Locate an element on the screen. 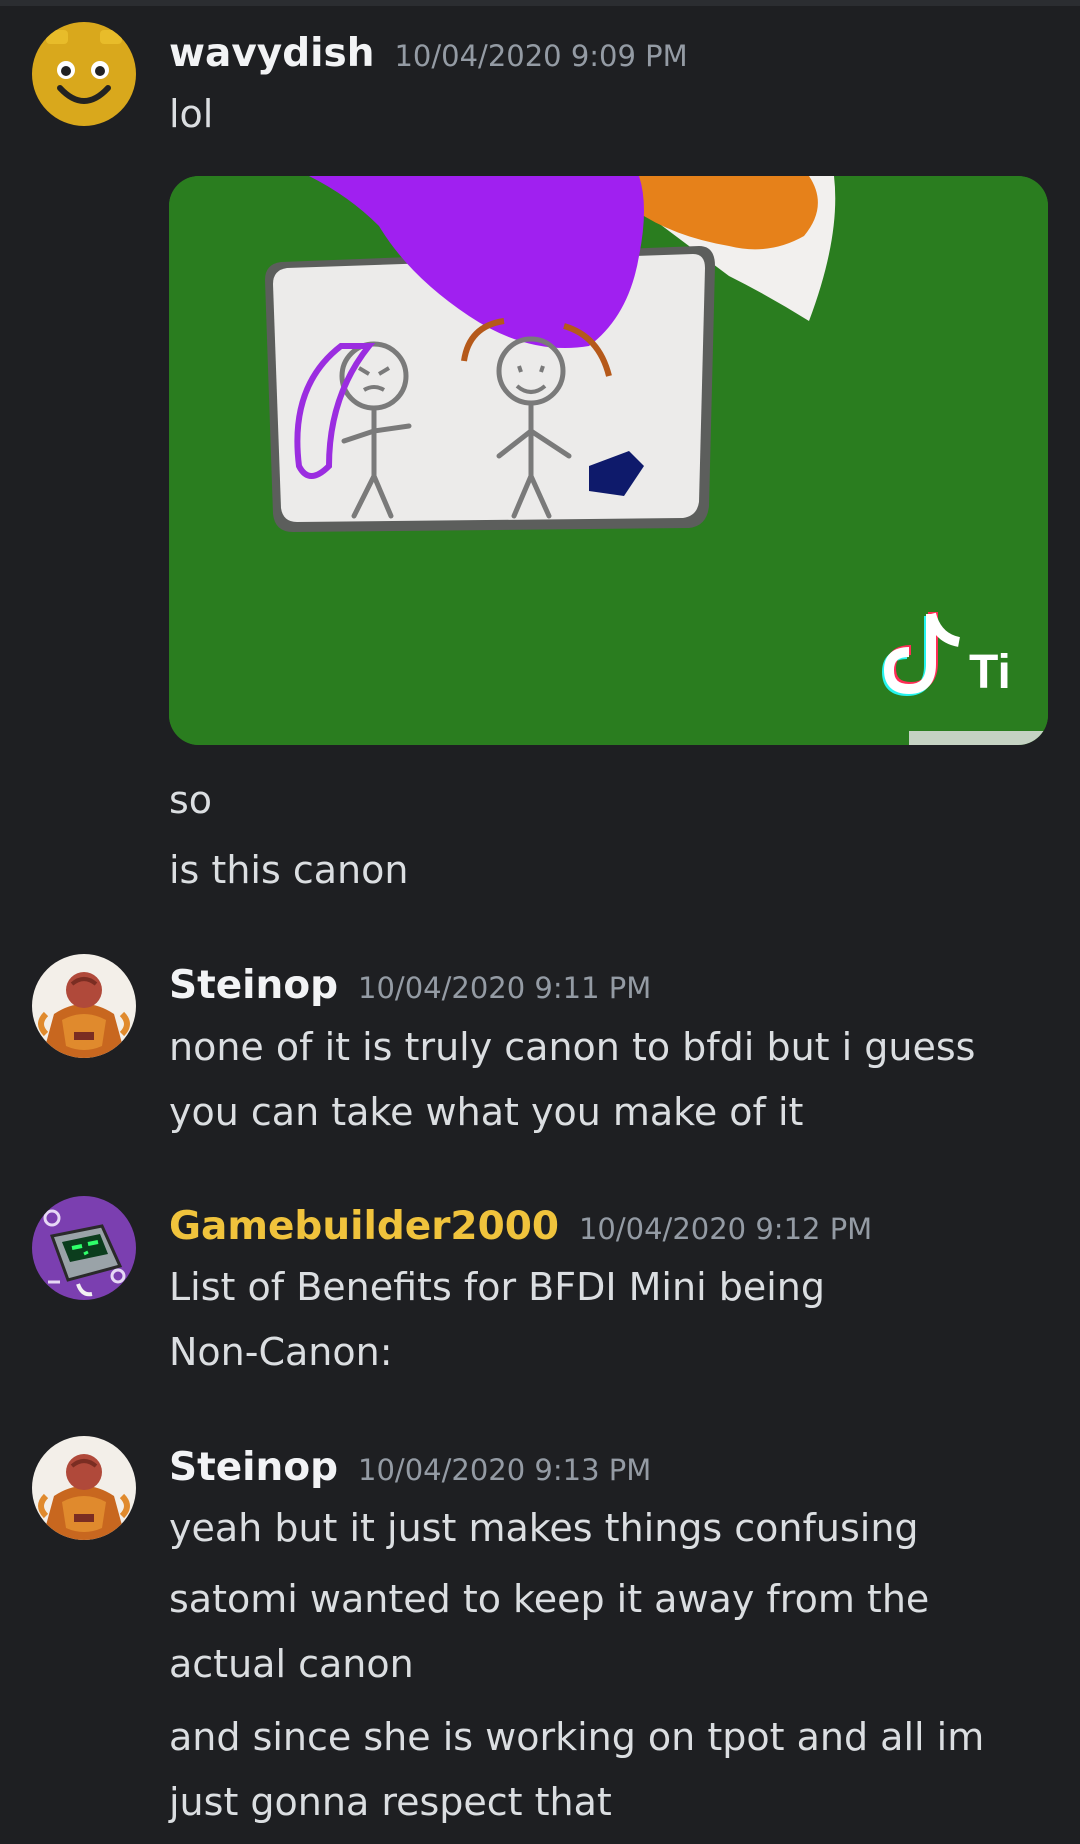 Image resolution: width=1080 pixels, height=1844 pixels. message-timestamp: 10/04/2020 9:13 PM is located at coordinates (505, 1470).